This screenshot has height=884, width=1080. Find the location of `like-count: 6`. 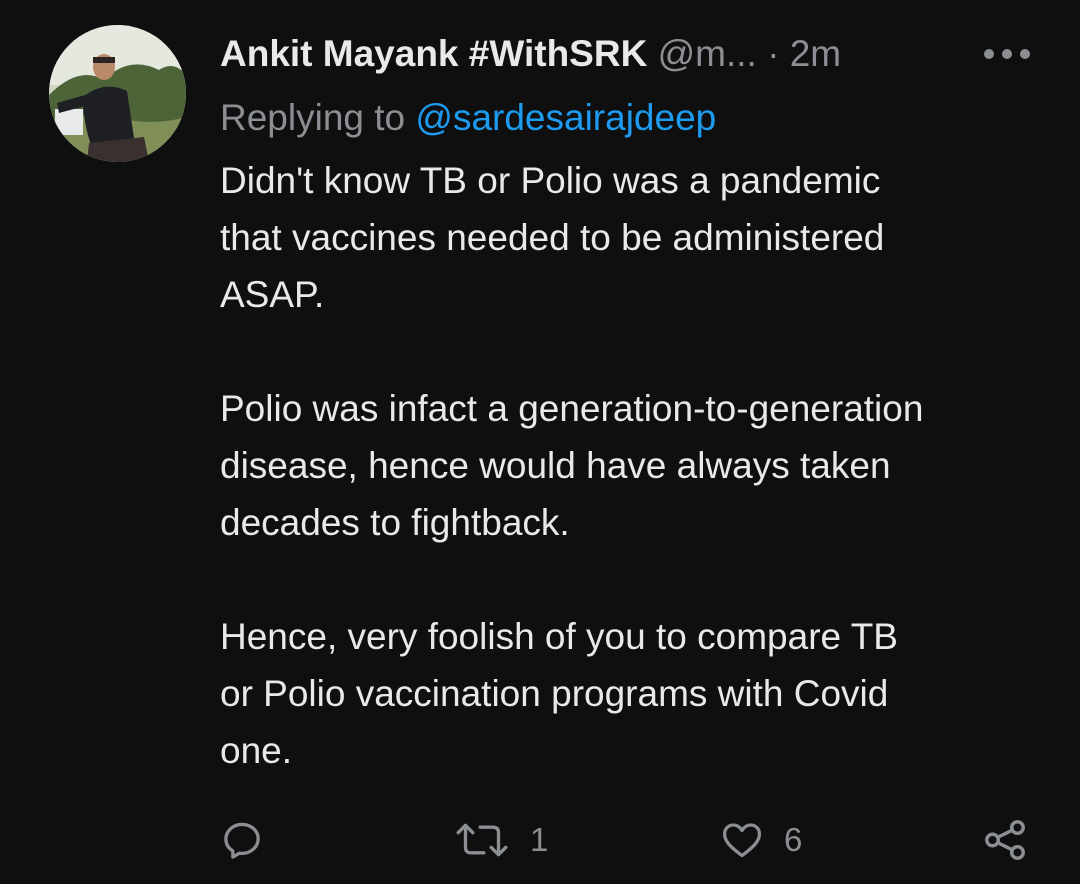

like-count: 6 is located at coordinates (793, 839).